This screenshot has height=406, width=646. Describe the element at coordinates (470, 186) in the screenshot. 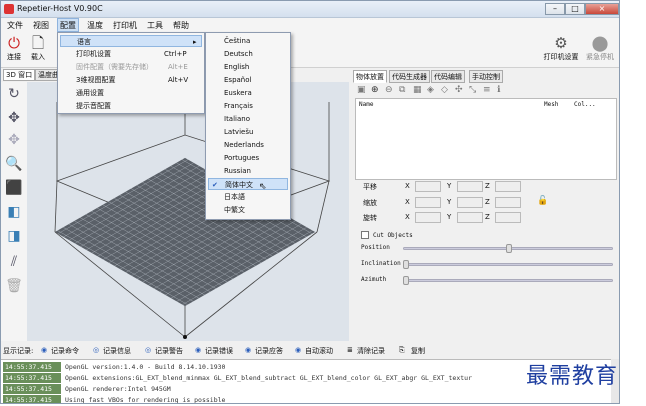

I see `translate-y-input` at that location.